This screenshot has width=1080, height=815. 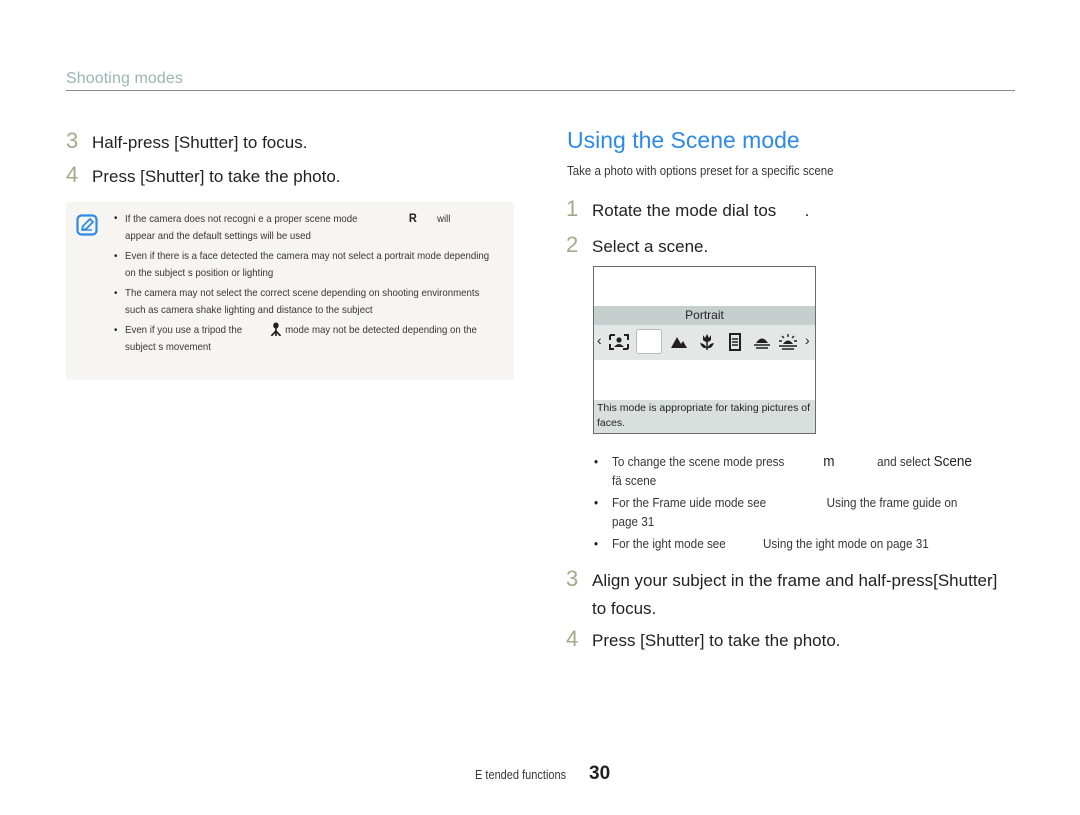 I want to click on note-text: will, so click(x=444, y=219).